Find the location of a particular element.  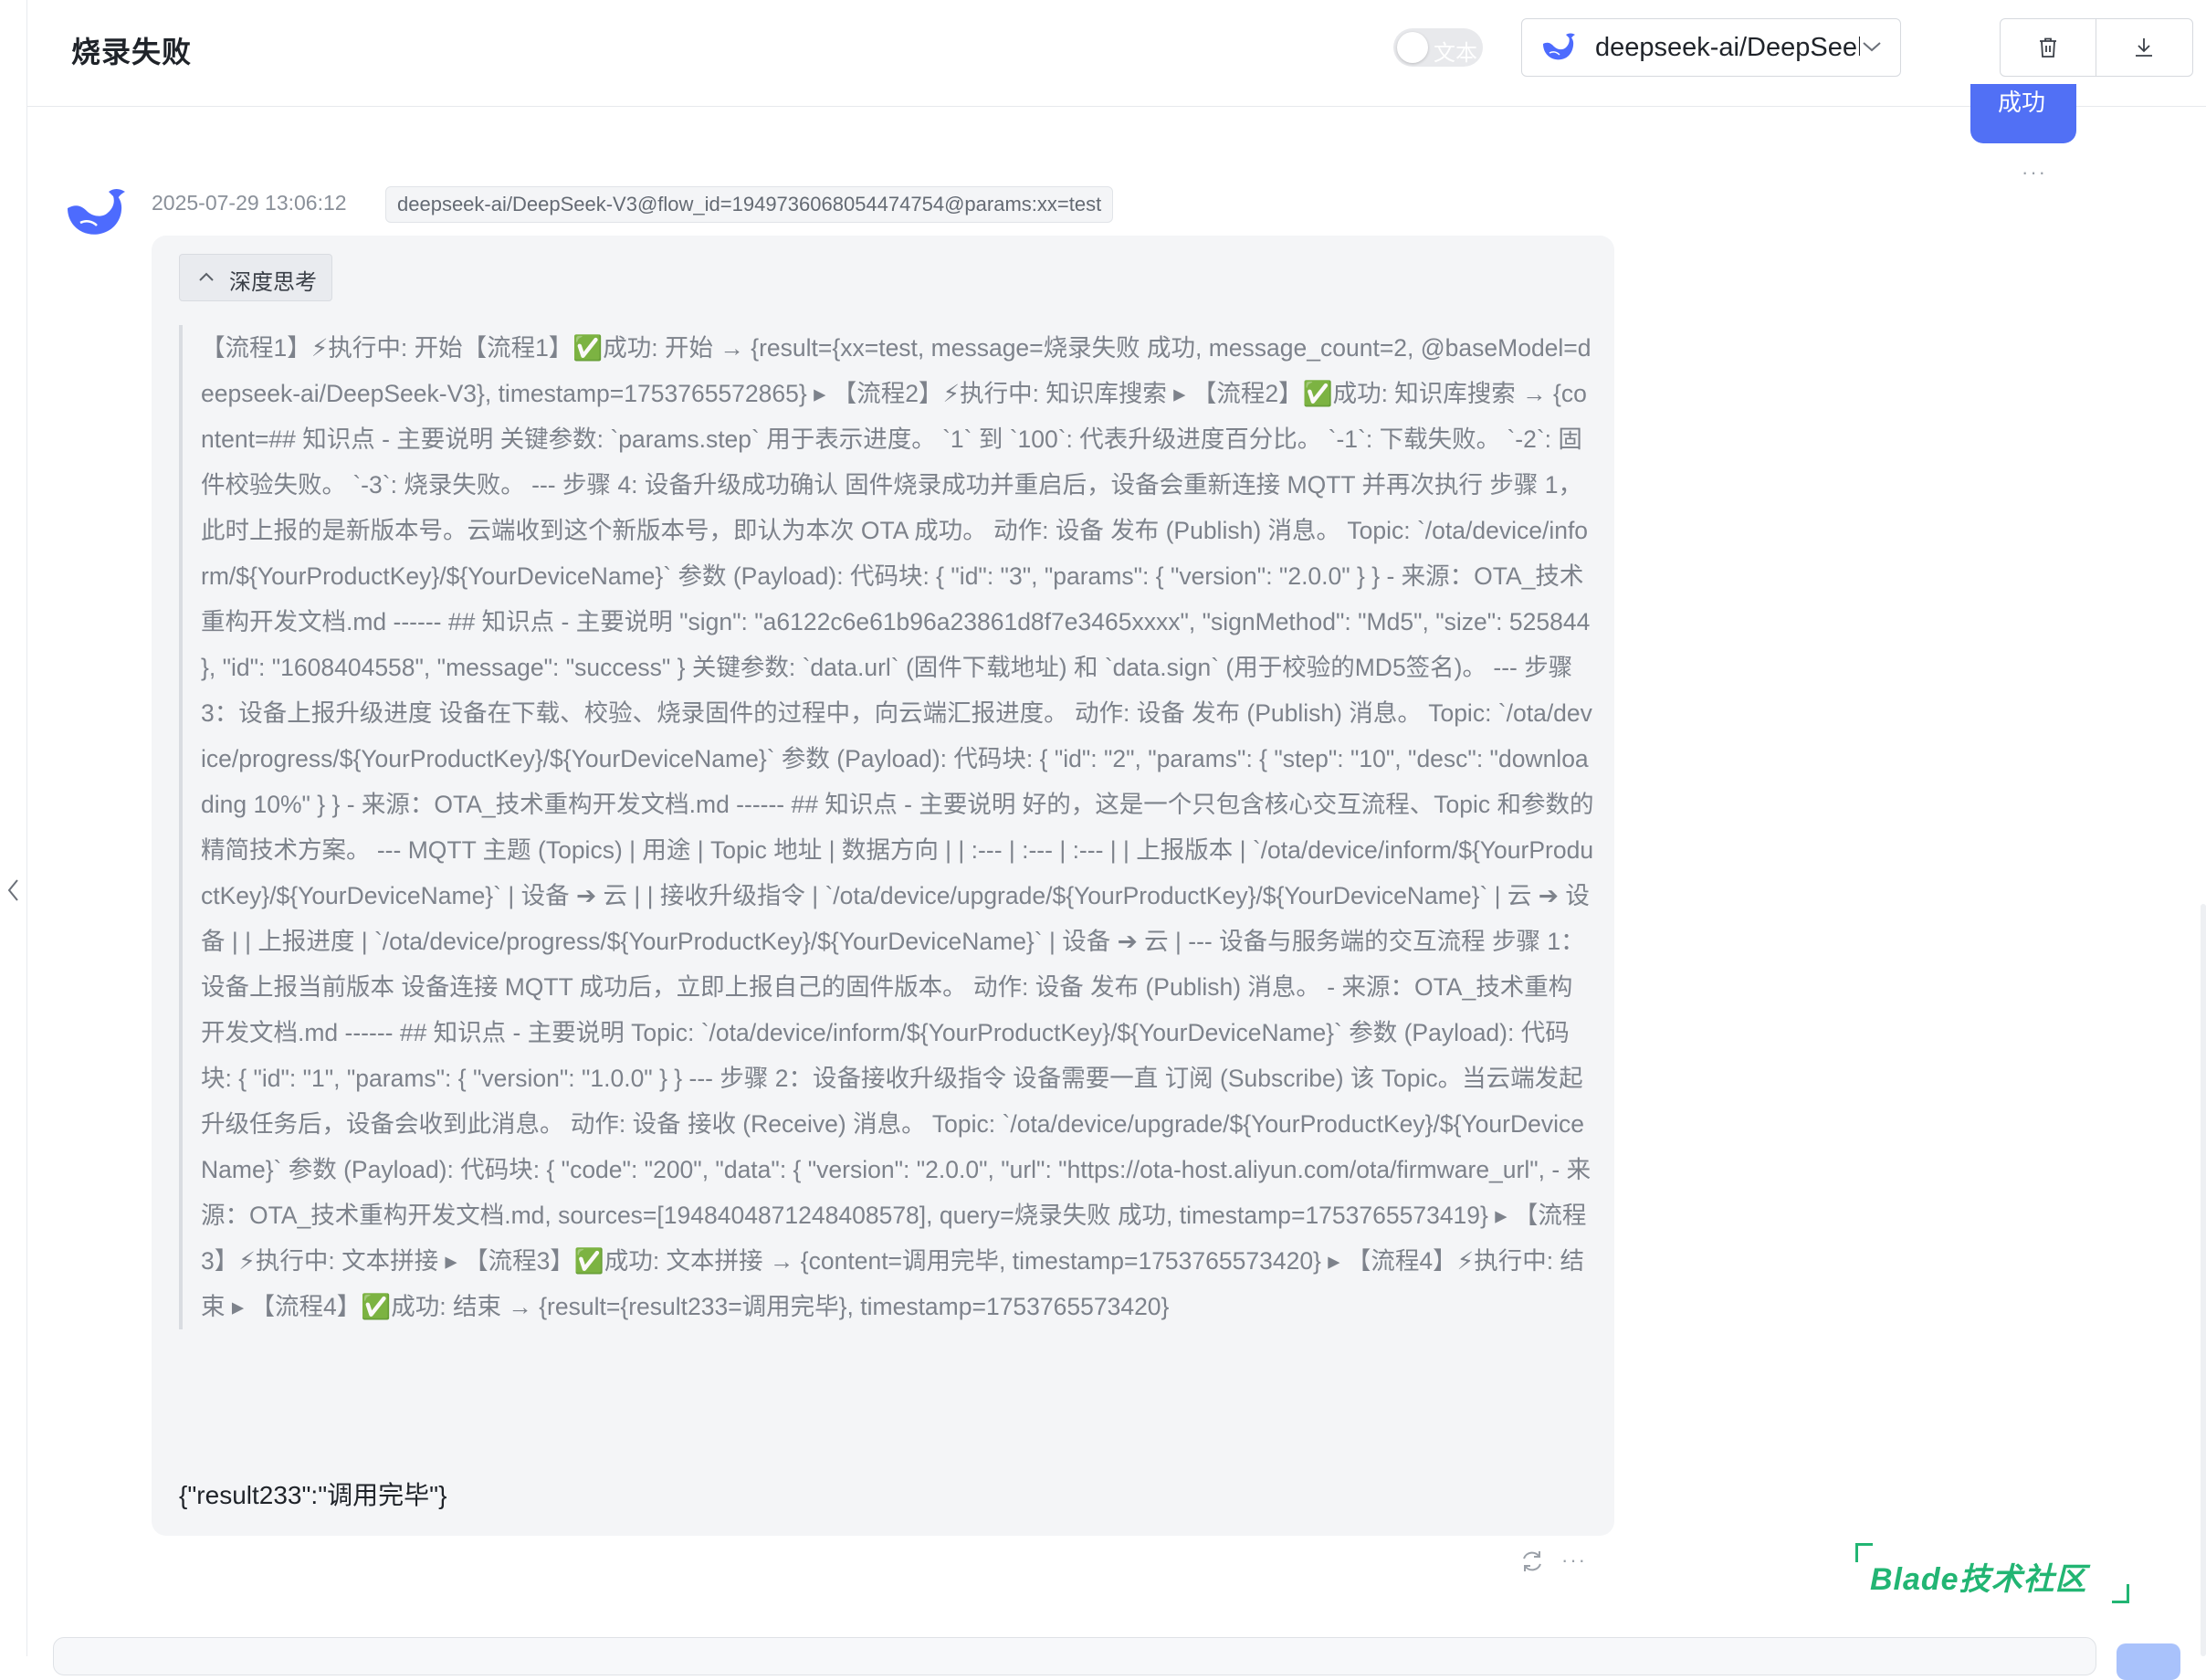

deep-thinking-toggle-button: 深度思考 is located at coordinates (255, 277).